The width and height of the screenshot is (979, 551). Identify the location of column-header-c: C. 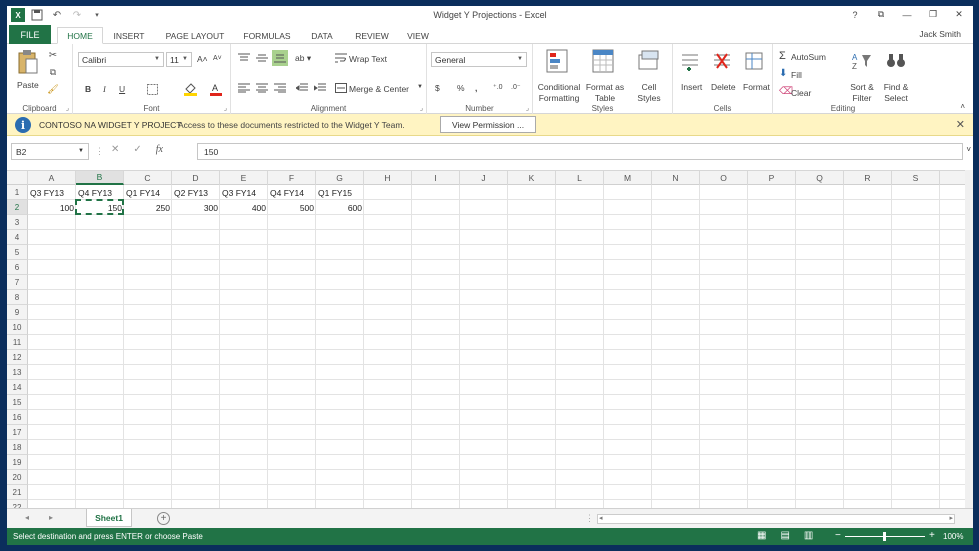
(148, 178).